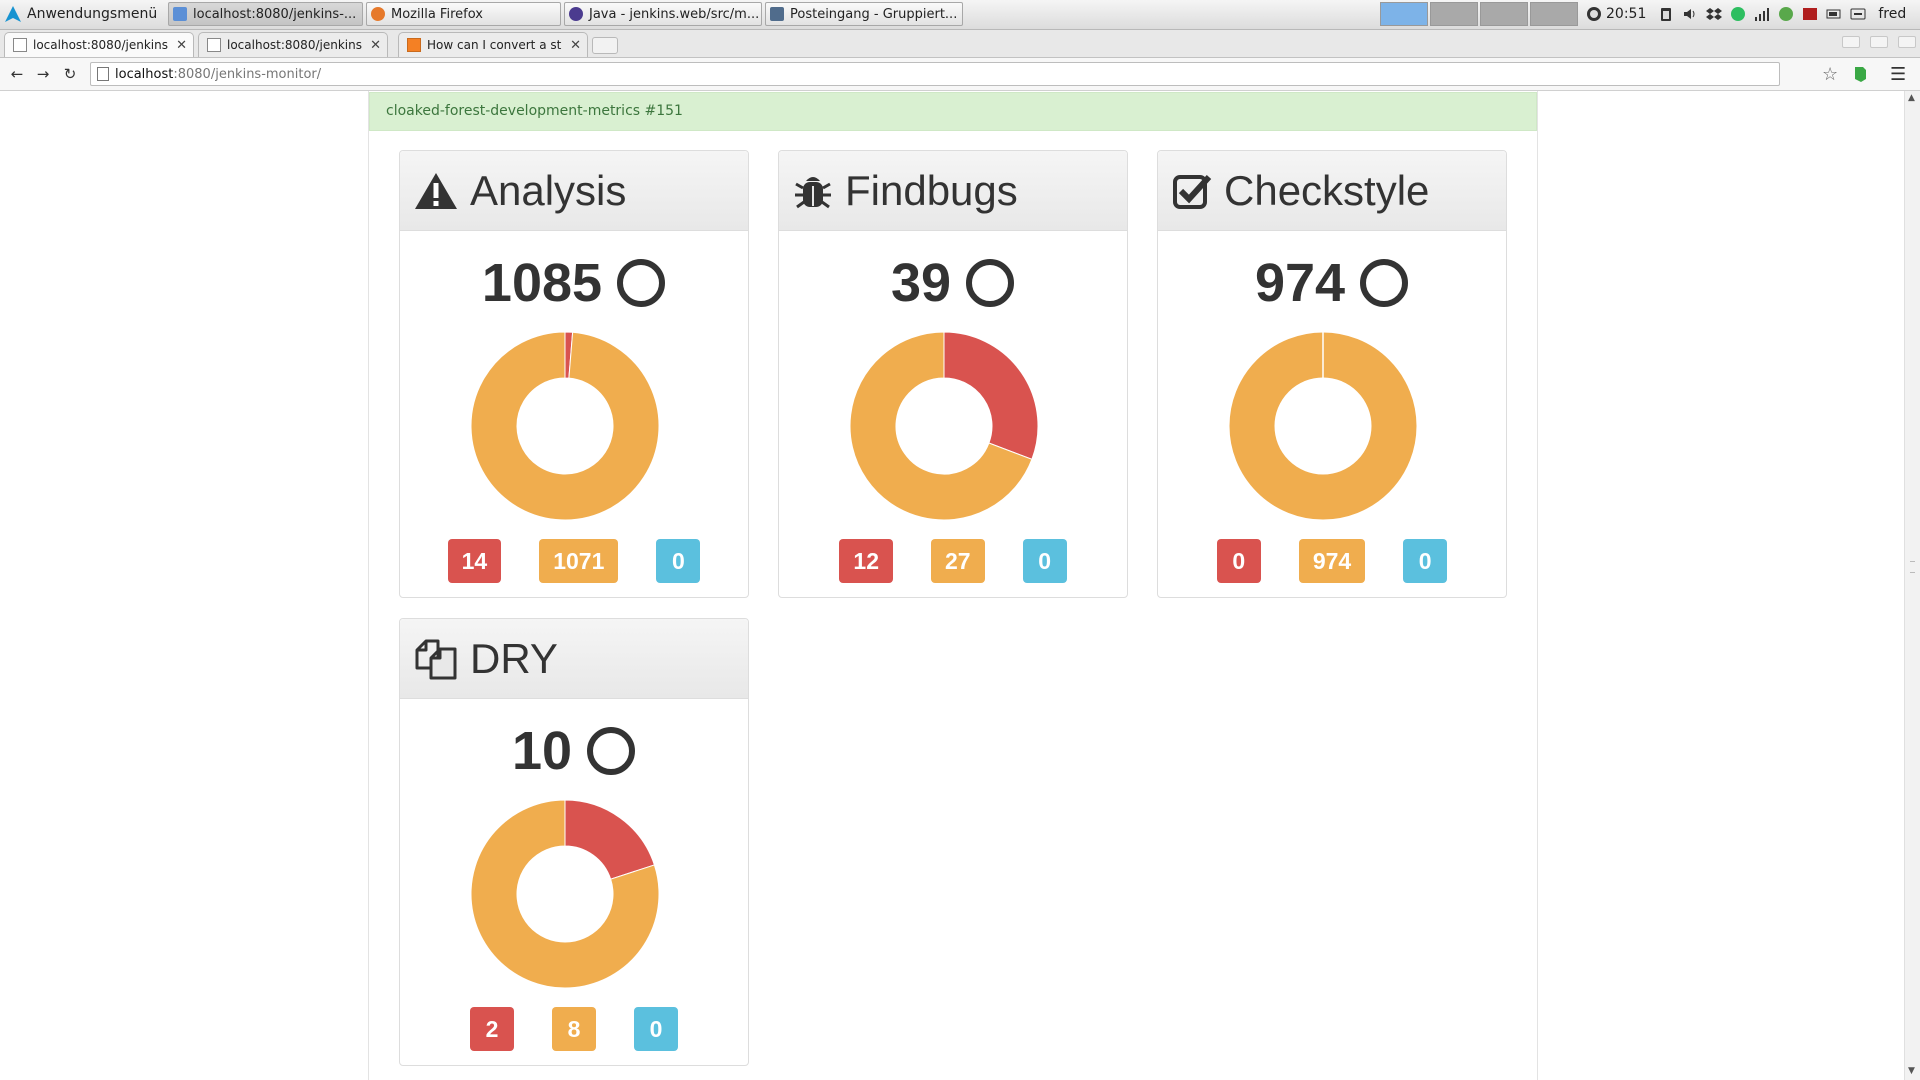 This screenshot has width=1920, height=1080. I want to click on taskbar-window-label: Mozilla Firefox, so click(437, 14).